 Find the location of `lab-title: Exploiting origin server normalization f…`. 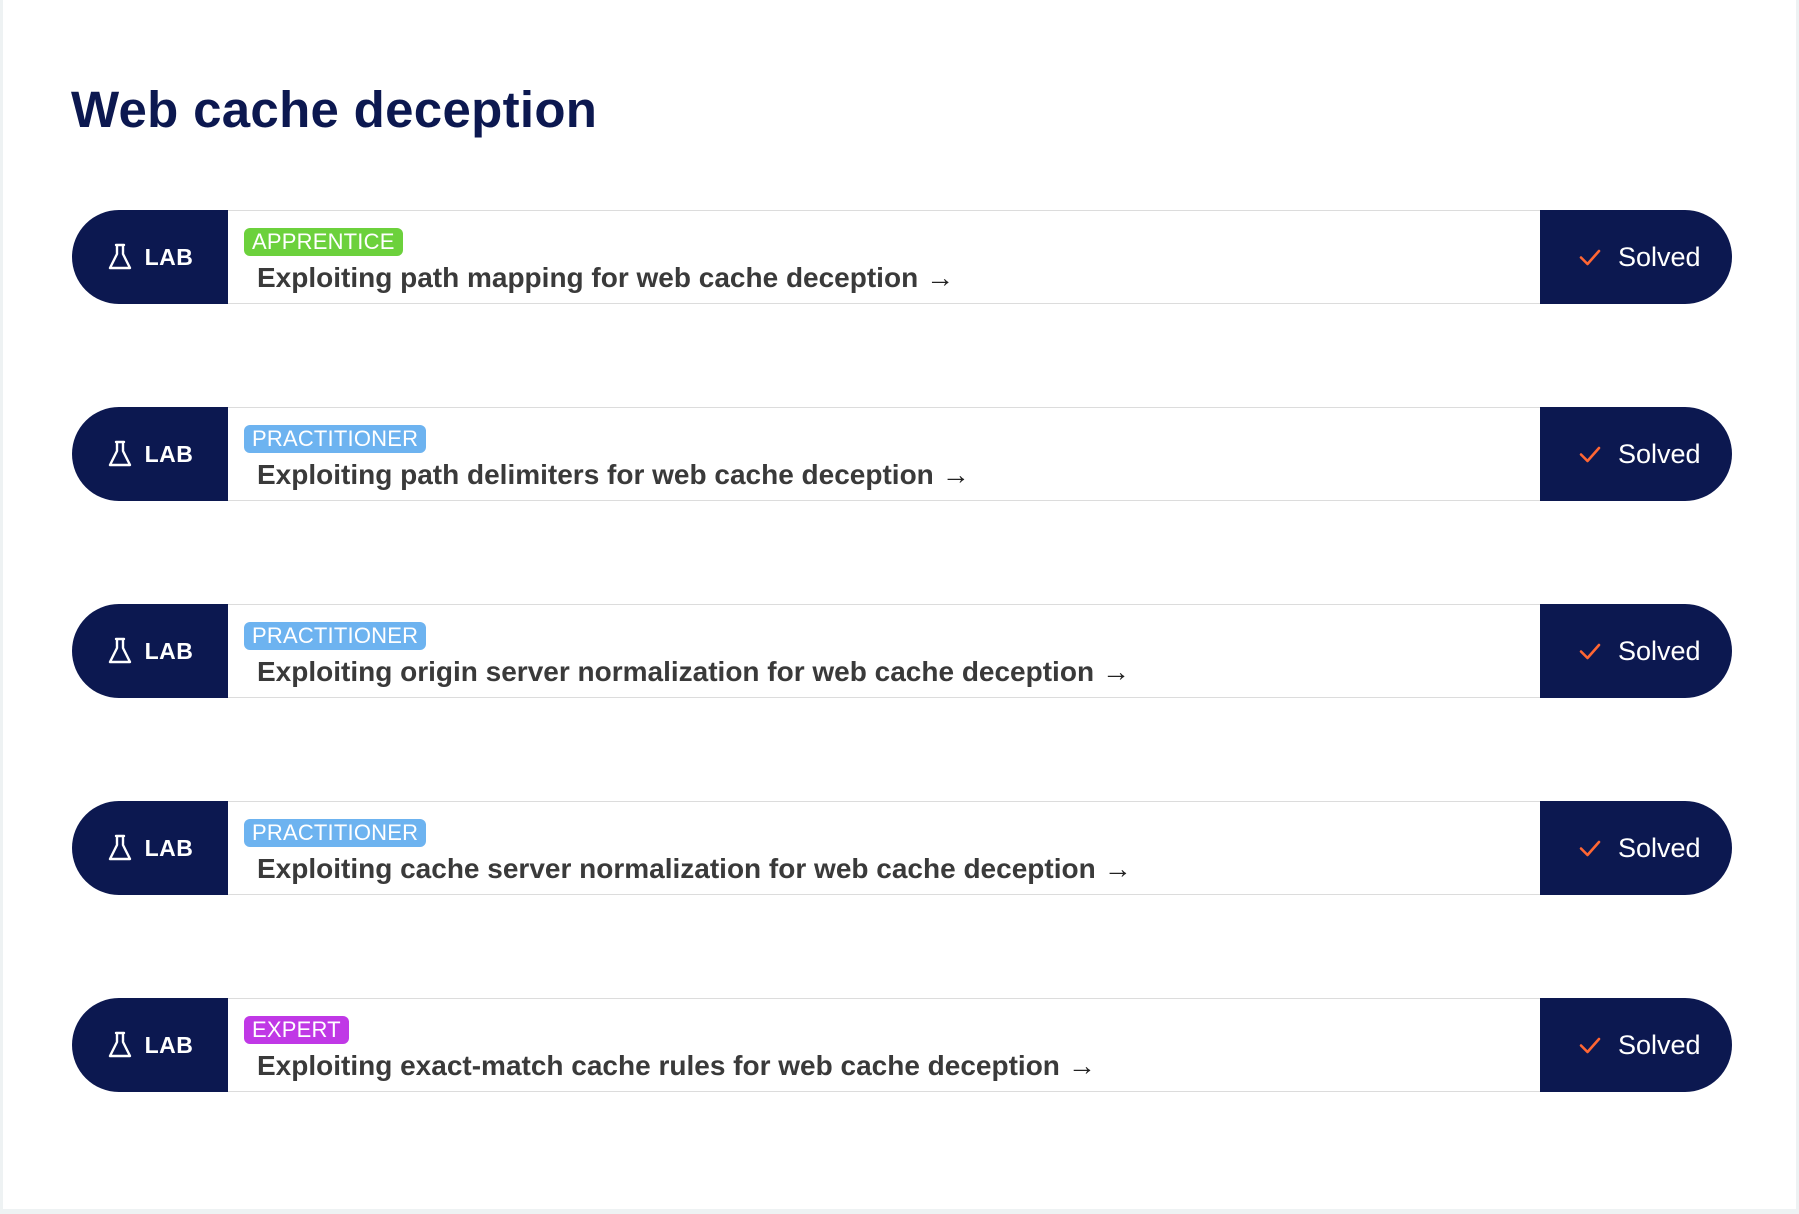

lab-title: Exploiting origin server normalization f… is located at coordinates (676, 671).